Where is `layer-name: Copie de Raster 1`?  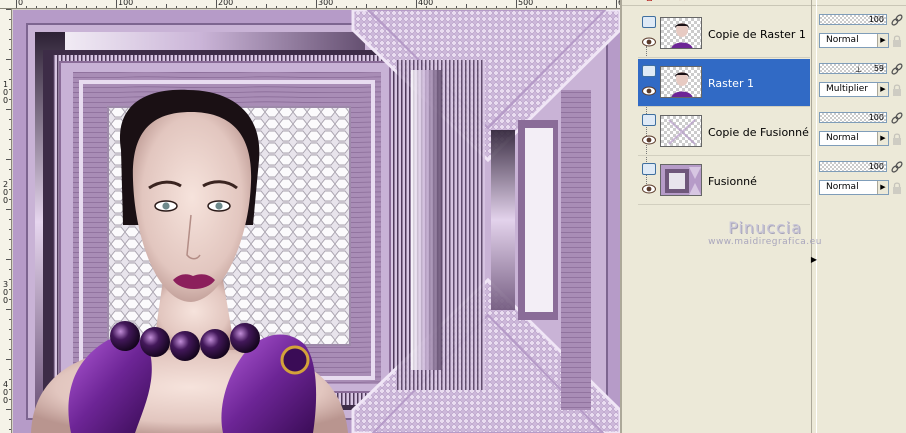
layer-name: Copie de Raster 1 is located at coordinates (757, 34).